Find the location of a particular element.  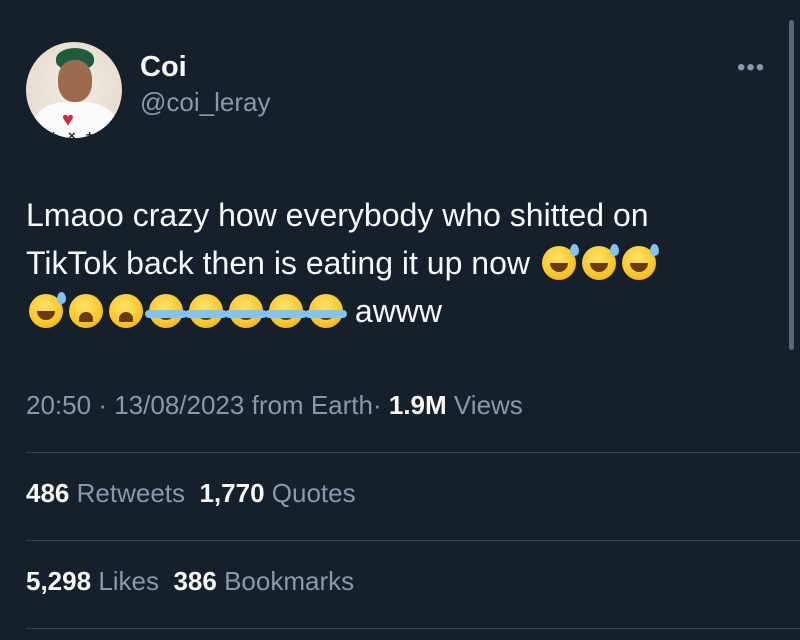

tweet-line: TikTok back then is eating it up now is located at coordinates (396, 263).